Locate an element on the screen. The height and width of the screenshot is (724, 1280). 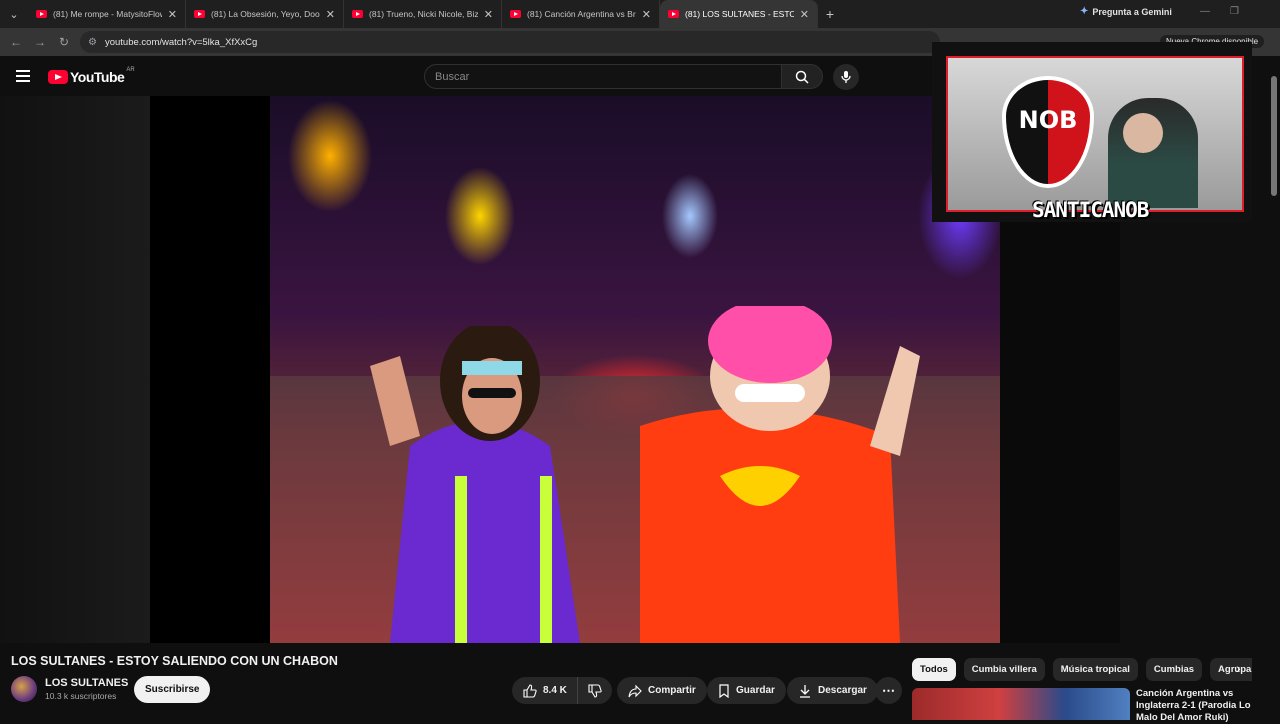
thumbs-up-icon is located at coordinates (530, 690).